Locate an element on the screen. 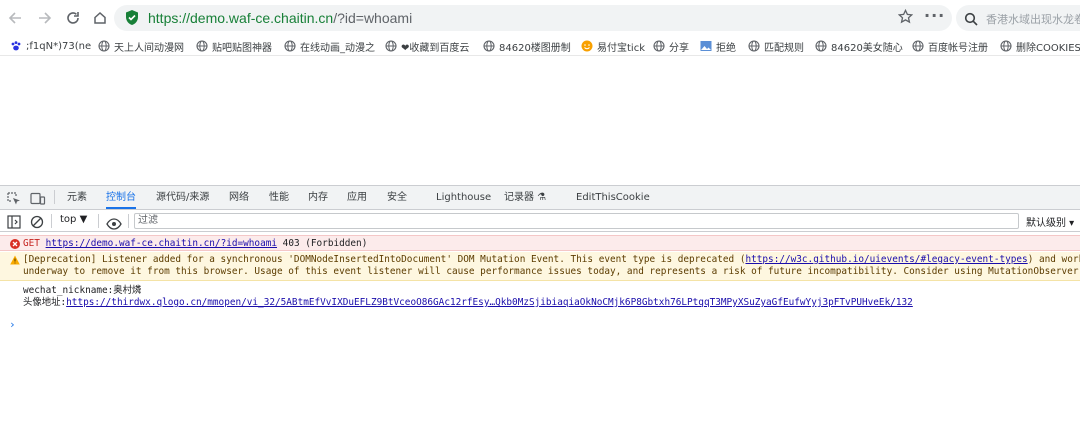  arrow-right-icon is located at coordinates (45, 18).